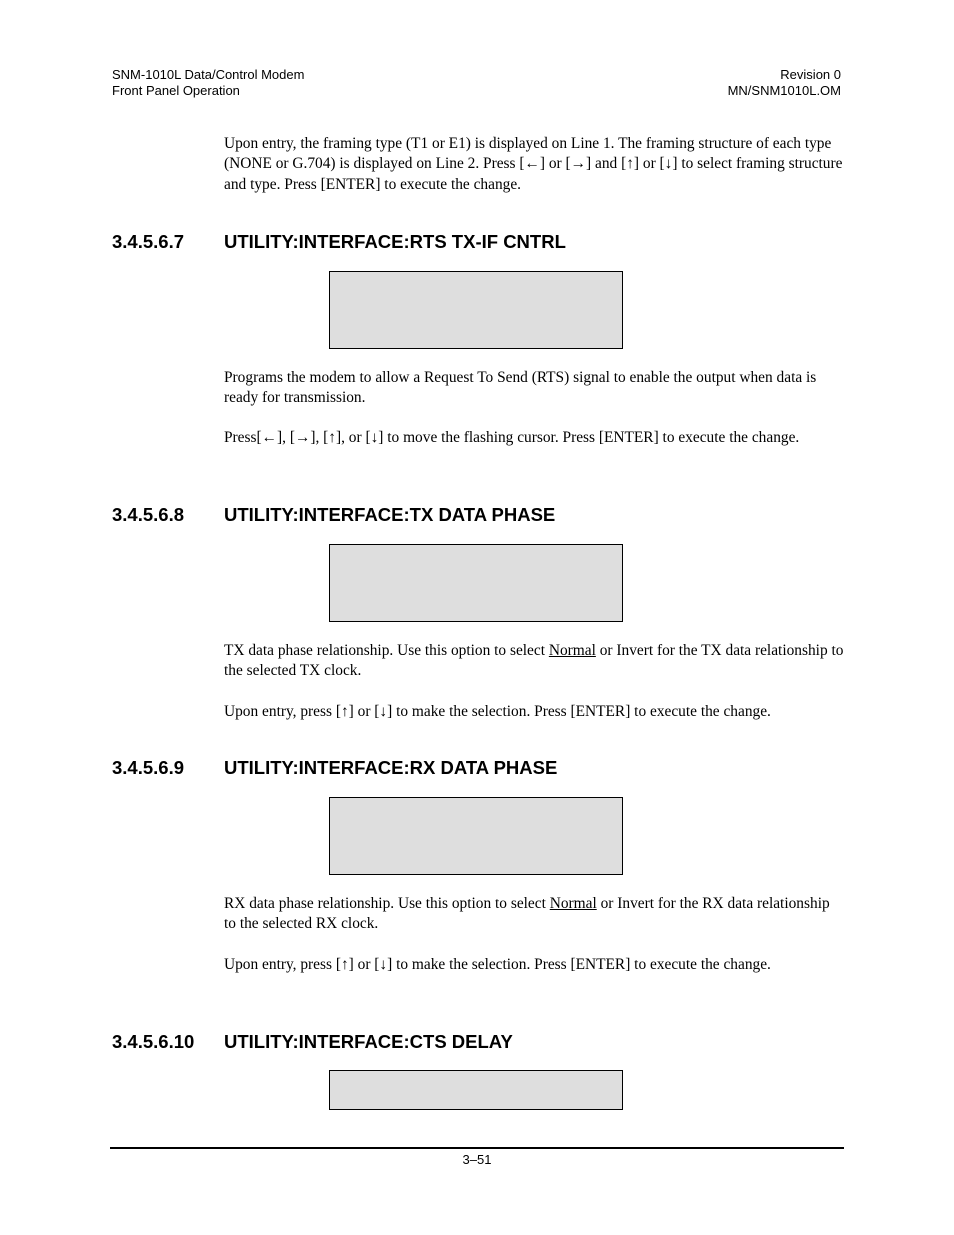 This screenshot has width=954, height=1235. I want to click on section-heading-cts-delay: 3.4.5.6.10 UTILITY:INTERFACE:CTS DELAY, so click(312, 1042).